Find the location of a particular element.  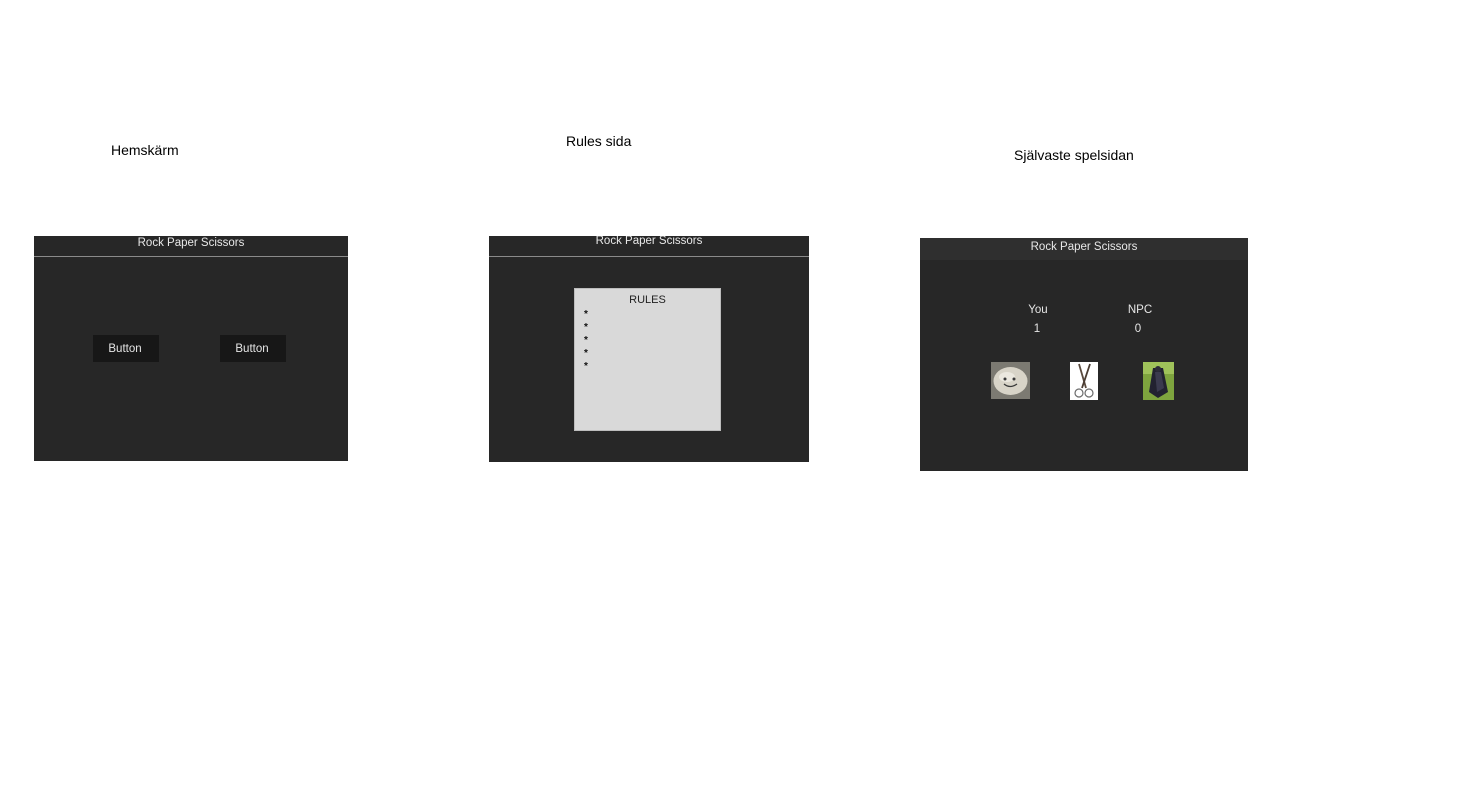

home-button-left: Button is located at coordinates (126, 348).